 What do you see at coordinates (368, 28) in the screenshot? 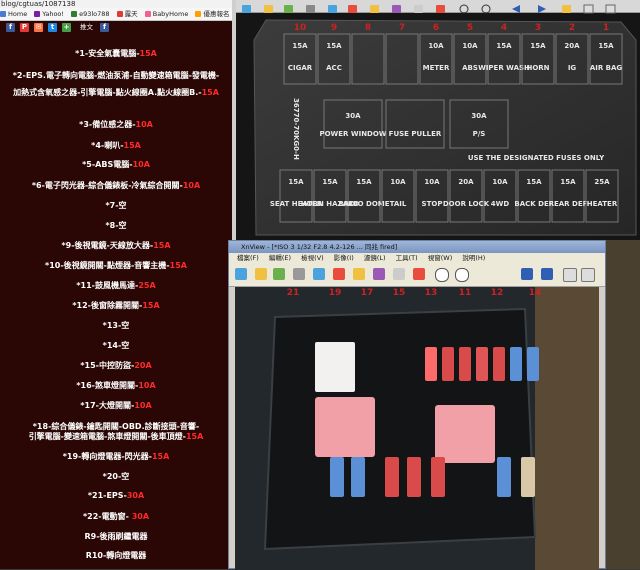
I see `cover-slot-number: 8` at bounding box center [368, 28].